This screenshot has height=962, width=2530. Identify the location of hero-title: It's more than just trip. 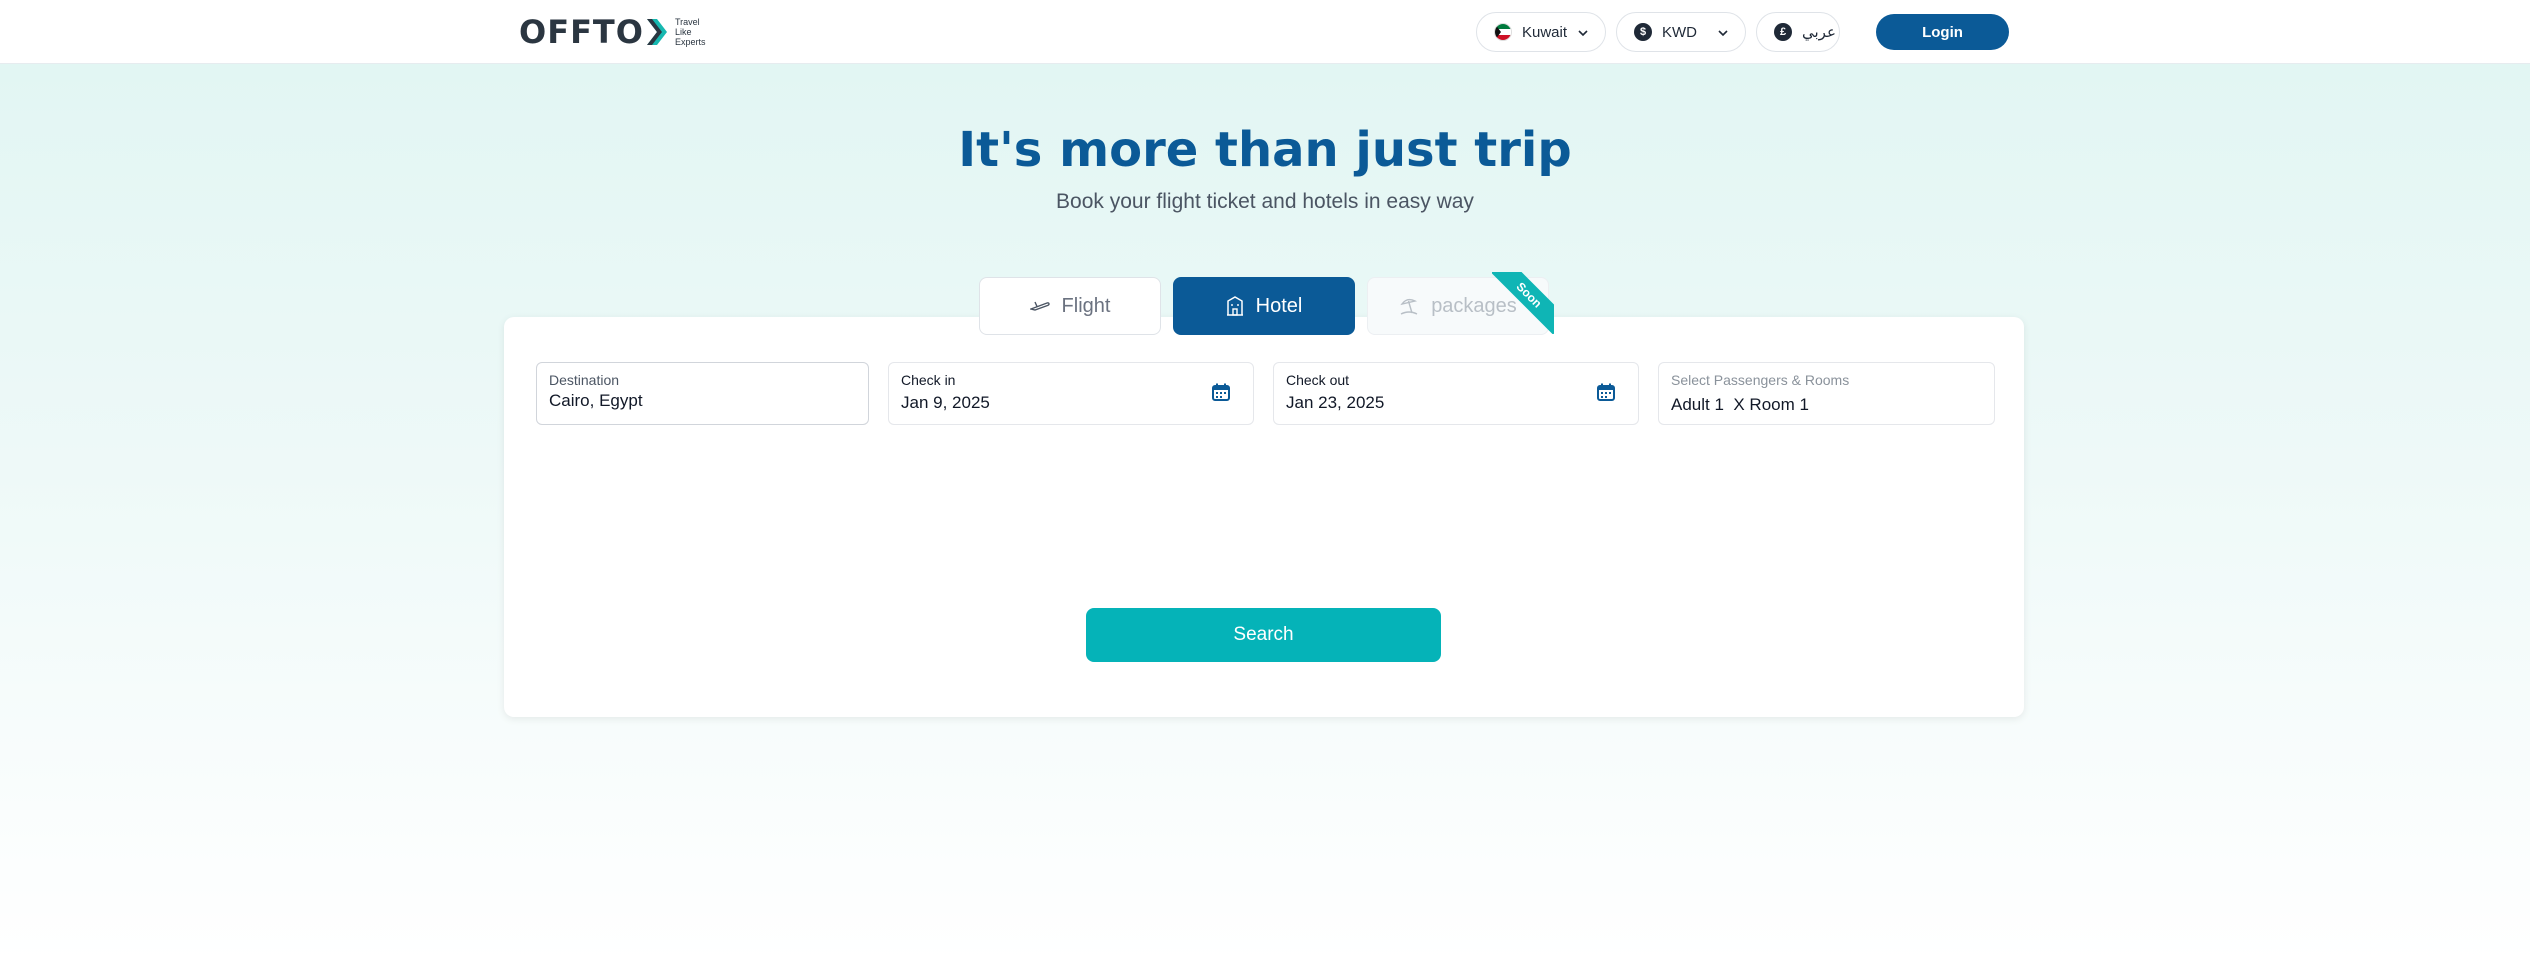
(1265, 150).